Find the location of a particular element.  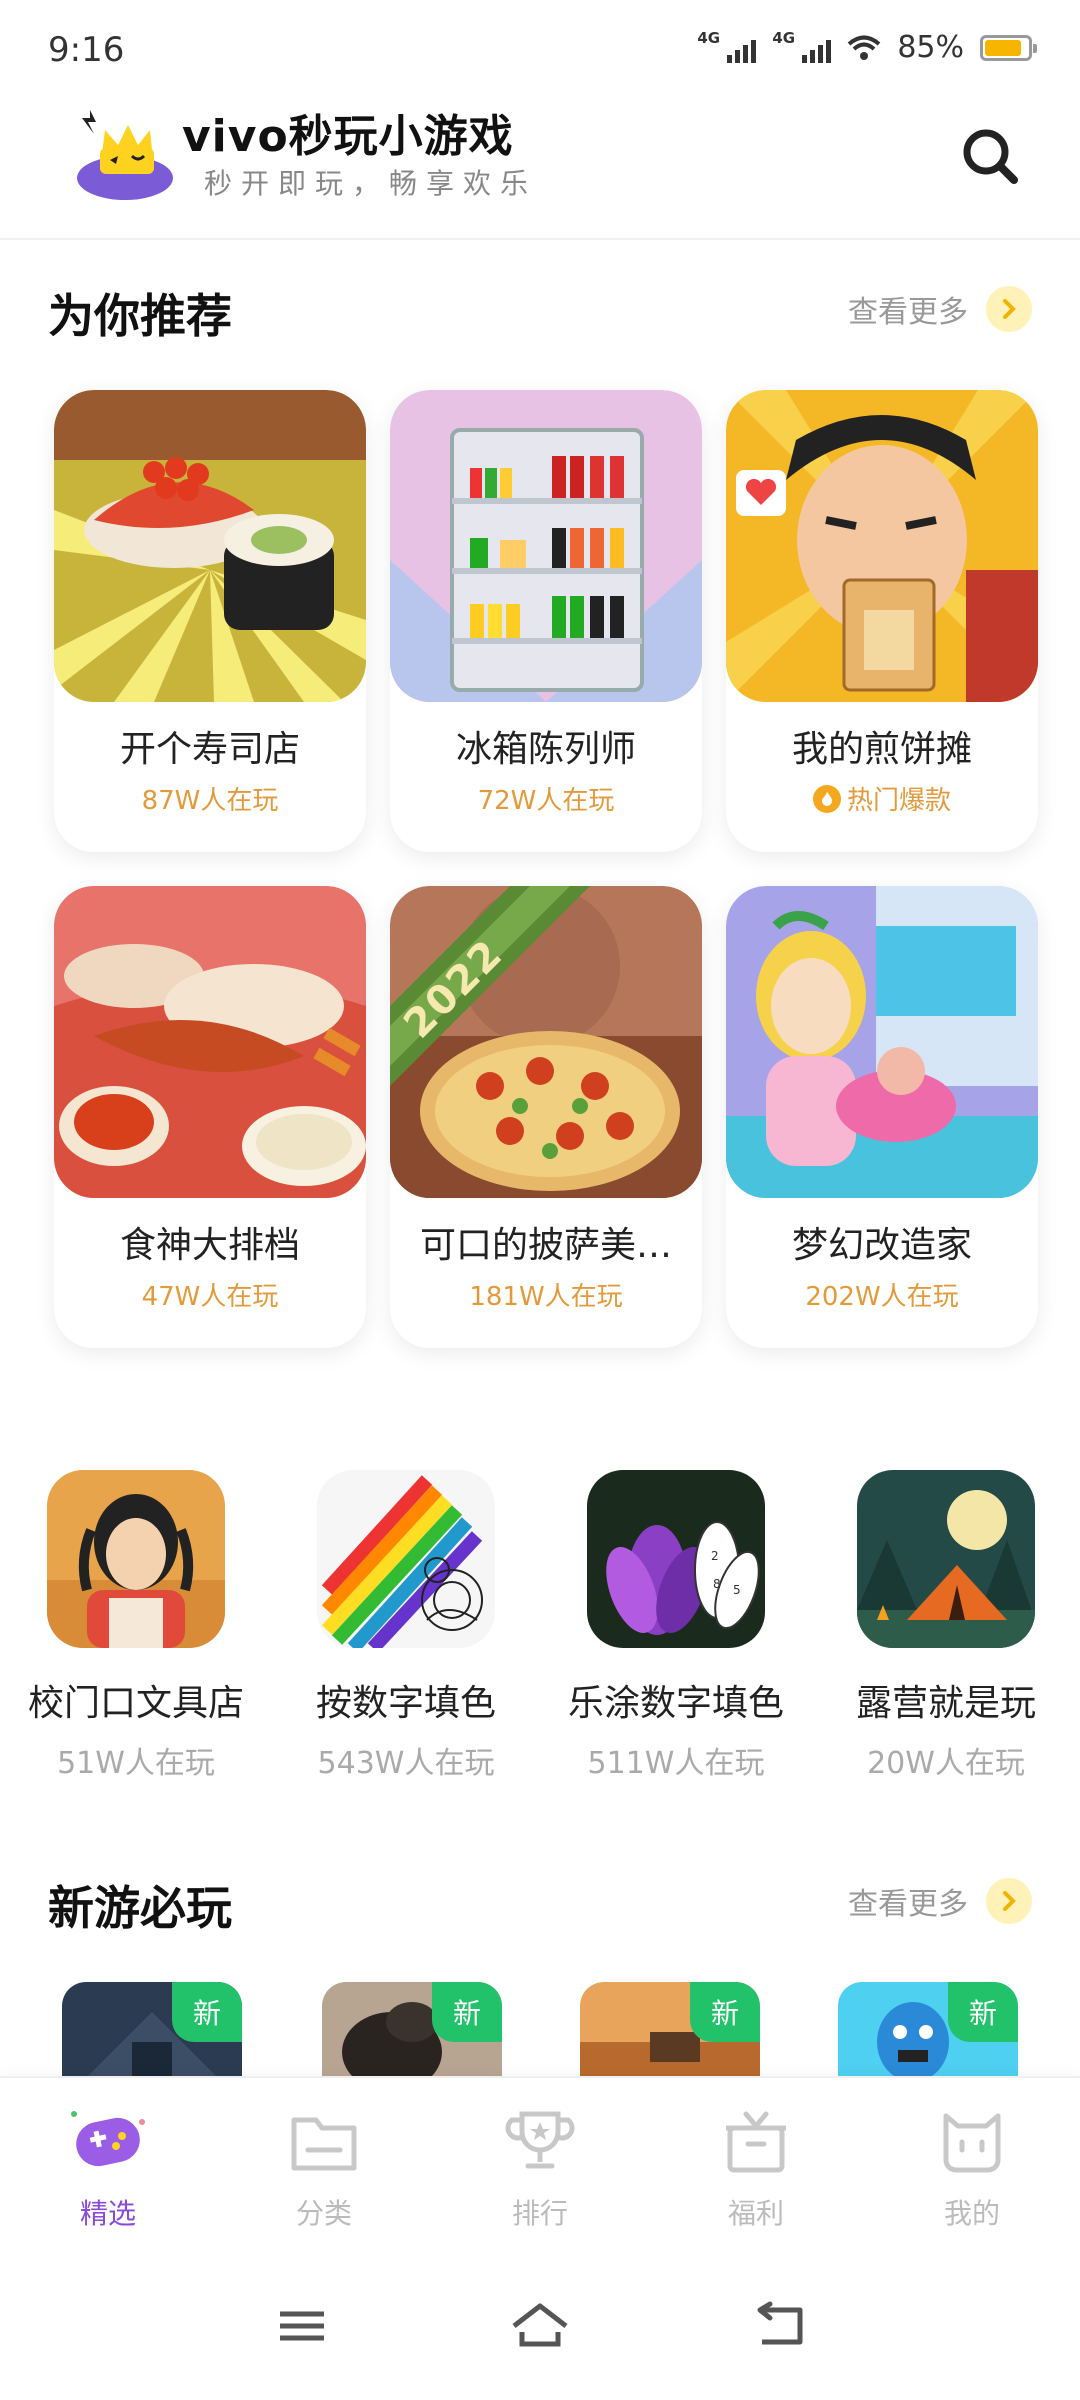

app-name: 乐涂数字填色 is located at coordinates (675, 1703).